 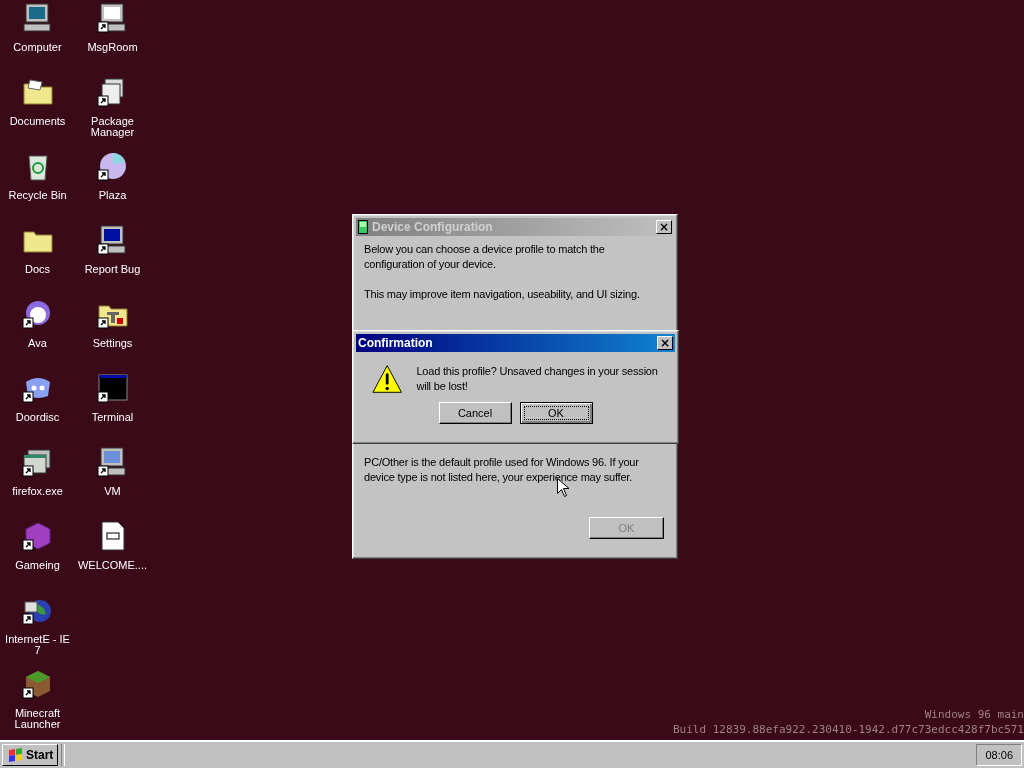 I want to click on icon-label: Minecraft Launcher, so click(x=37, y=719).